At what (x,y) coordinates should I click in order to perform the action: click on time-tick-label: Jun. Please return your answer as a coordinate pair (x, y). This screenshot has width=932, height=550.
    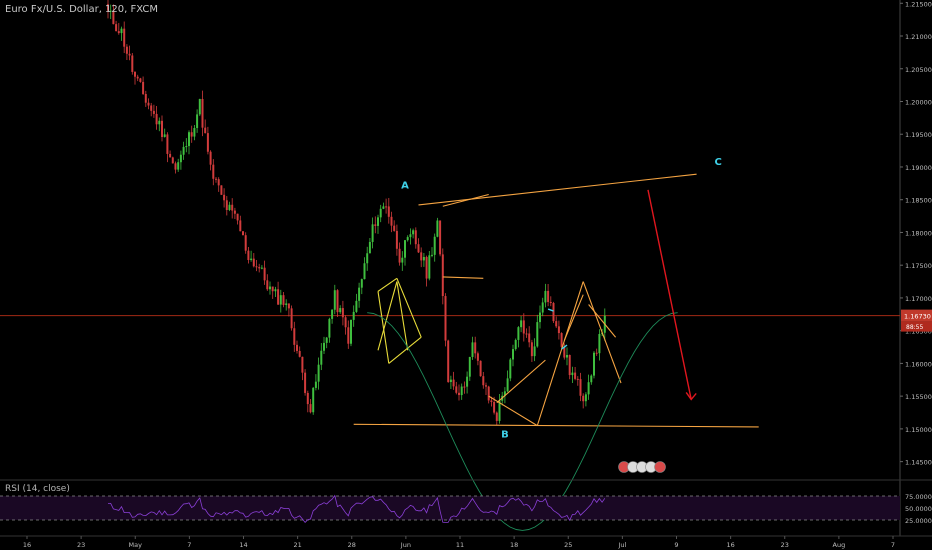
    Looking at the image, I should click on (405, 545).